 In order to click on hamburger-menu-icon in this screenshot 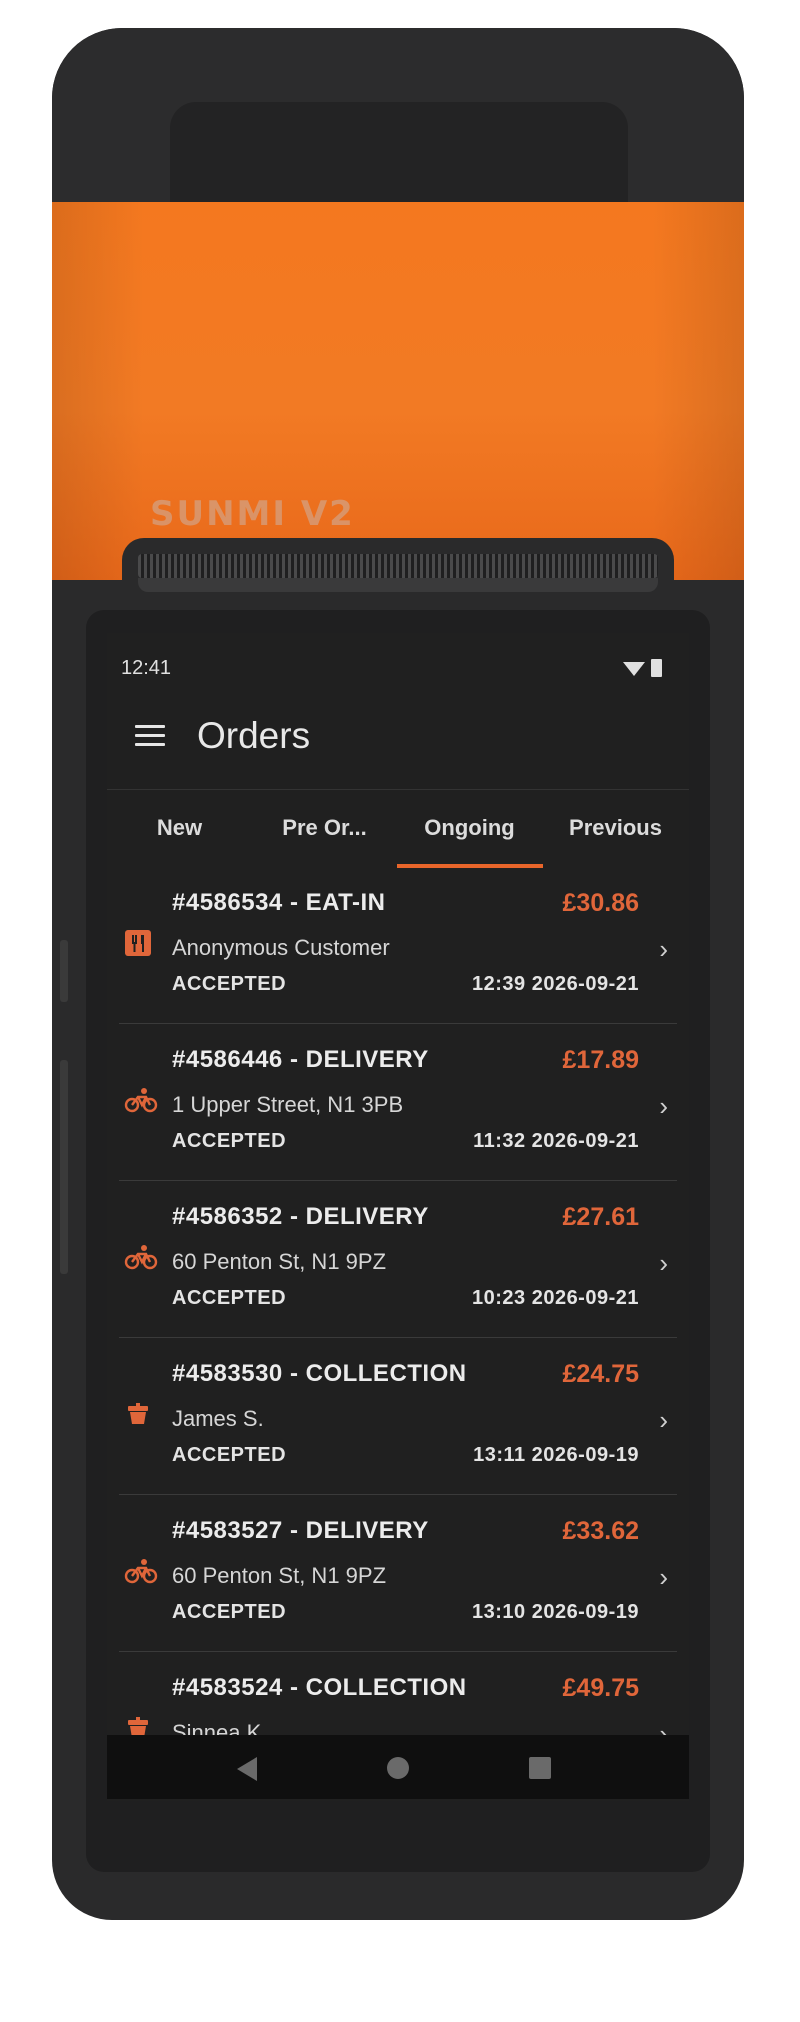, I will do `click(150, 736)`.